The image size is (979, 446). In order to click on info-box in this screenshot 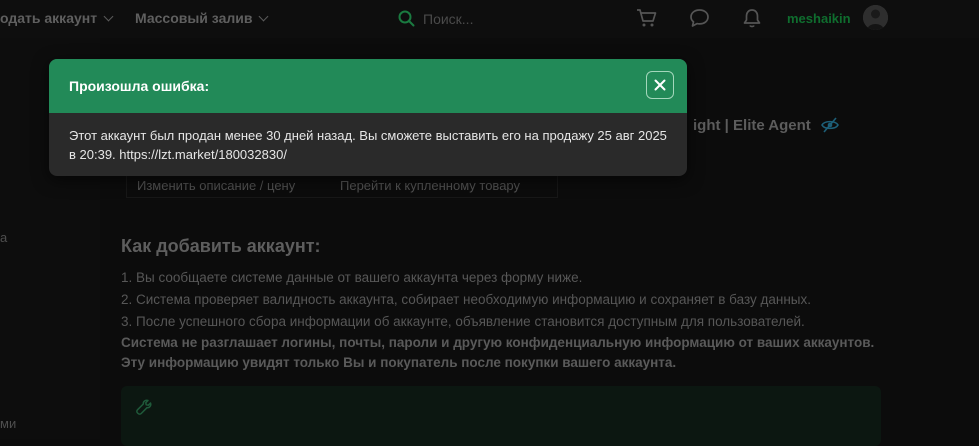, I will do `click(501, 416)`.